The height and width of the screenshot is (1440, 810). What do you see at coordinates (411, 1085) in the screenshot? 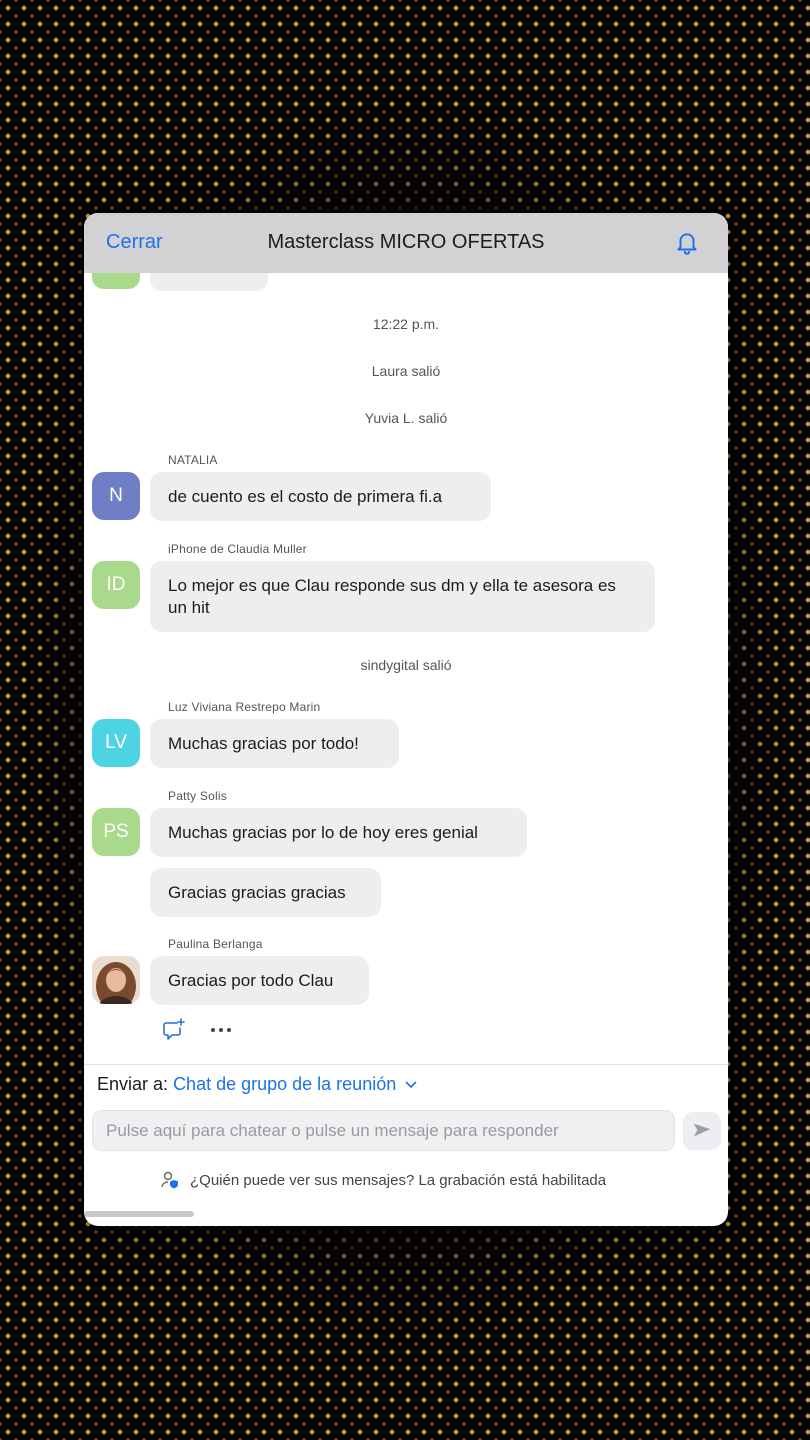
I see `chevron-down-icon` at bounding box center [411, 1085].